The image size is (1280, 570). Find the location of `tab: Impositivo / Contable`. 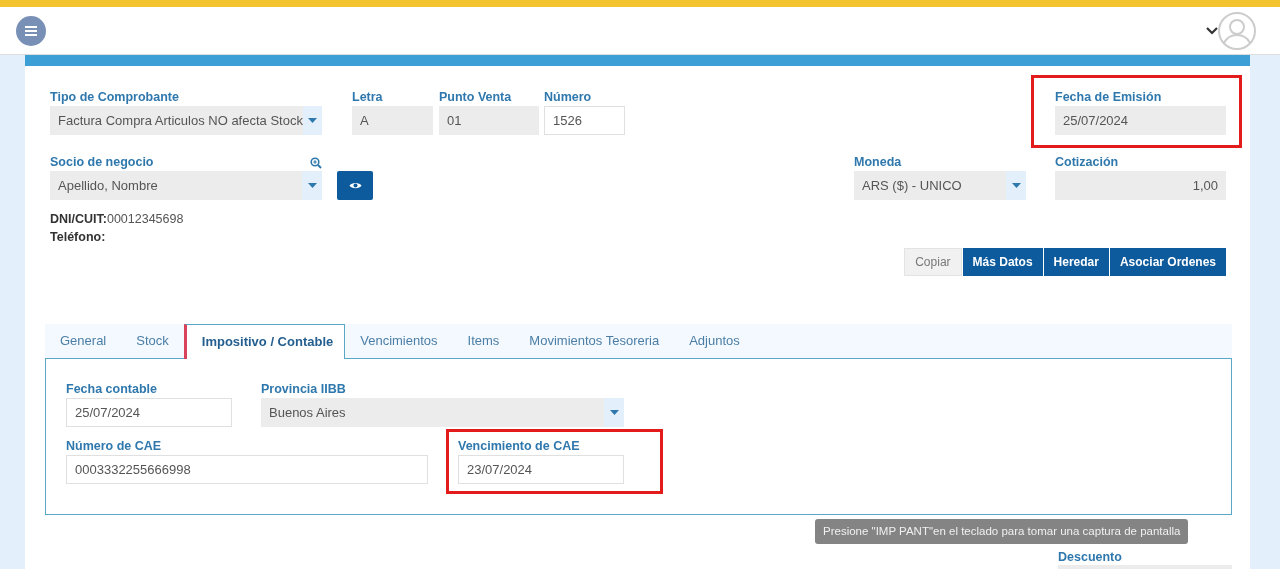

tab: Impositivo / Contable is located at coordinates (264, 341).